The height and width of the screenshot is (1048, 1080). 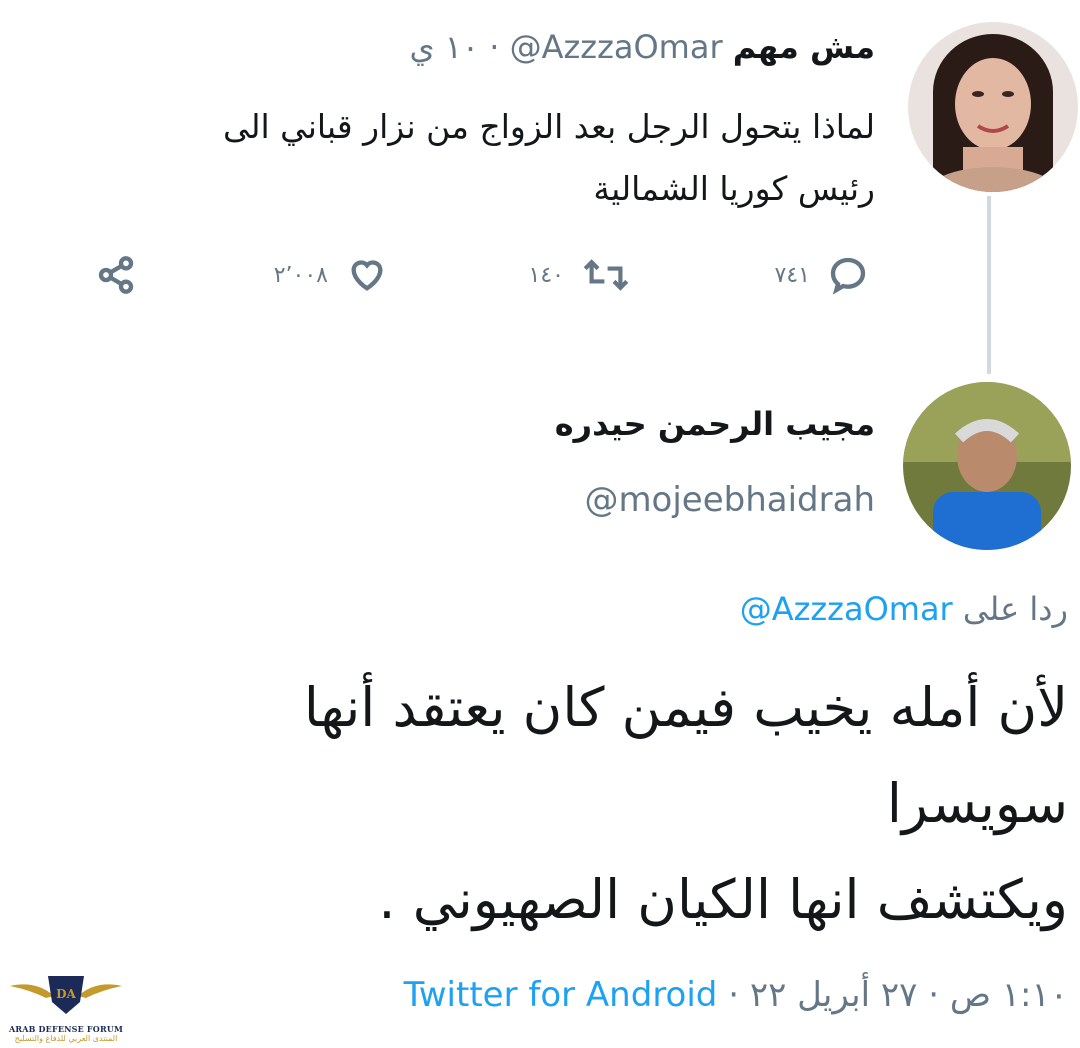 I want to click on replying-to-label: ردا على, so click(x=1015, y=609).